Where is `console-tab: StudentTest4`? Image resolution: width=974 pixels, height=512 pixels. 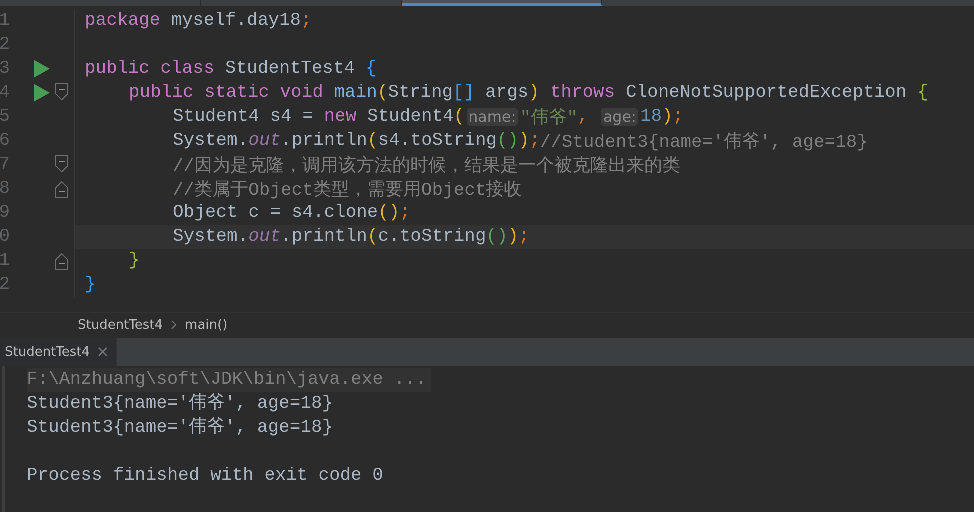
console-tab: StudentTest4 is located at coordinates (59, 352).